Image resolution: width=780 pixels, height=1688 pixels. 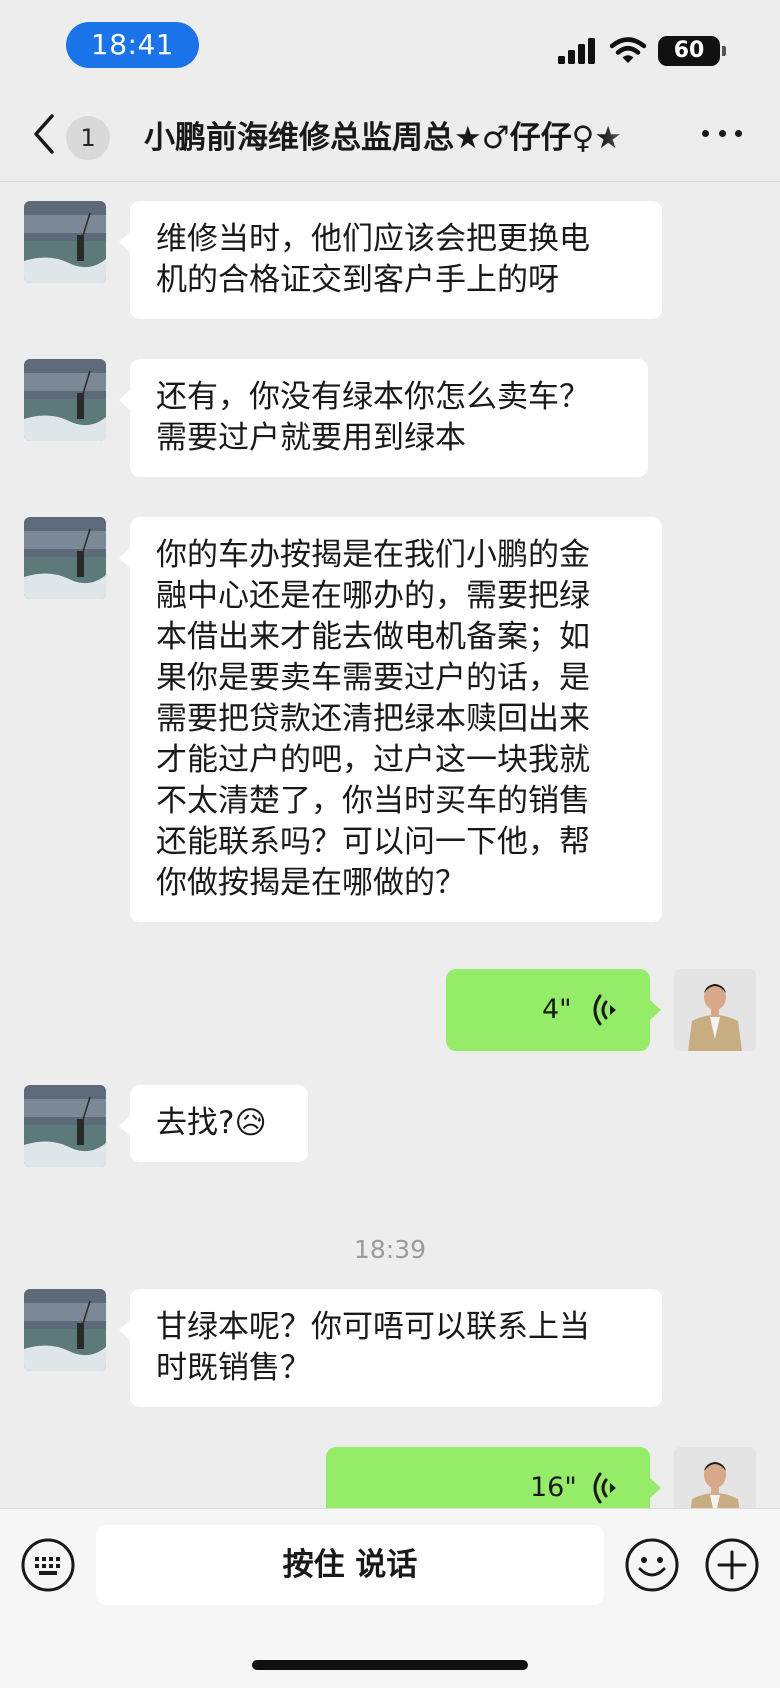 I want to click on received-message-bubble: 去找?😥, so click(x=213, y=1123).